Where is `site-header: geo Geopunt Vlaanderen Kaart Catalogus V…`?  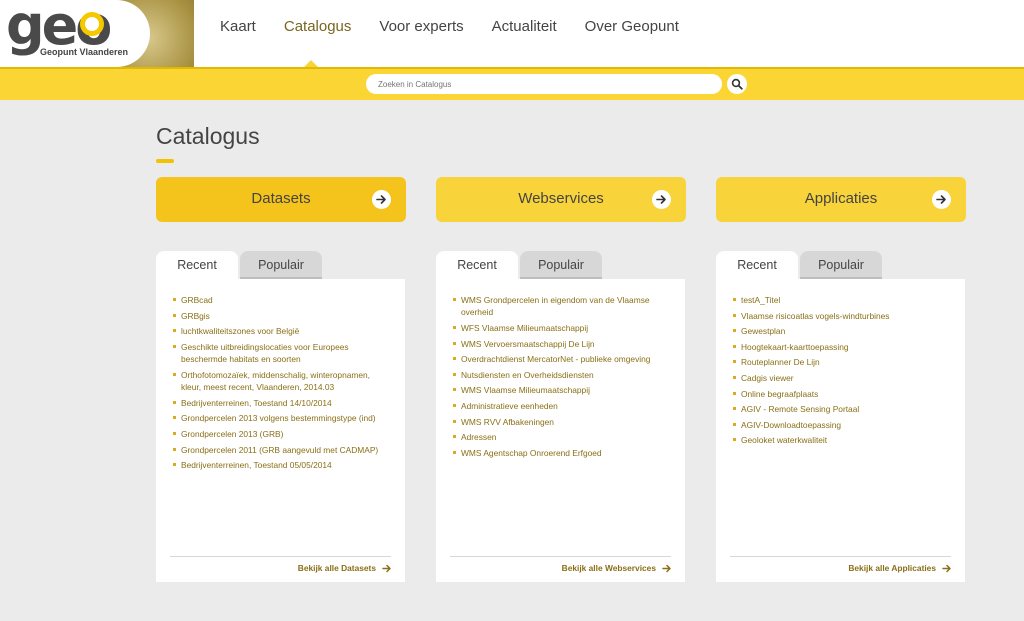
site-header: geo Geopunt Vlaanderen Kaart Catalogus V… is located at coordinates (512, 33).